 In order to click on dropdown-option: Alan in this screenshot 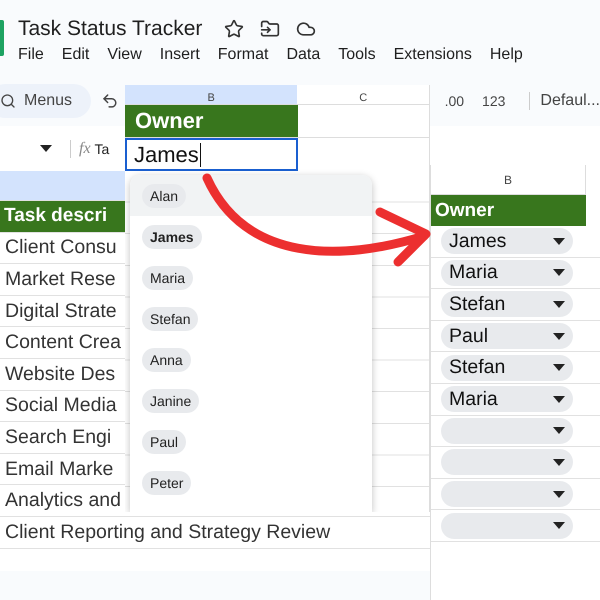, I will do `click(164, 196)`.